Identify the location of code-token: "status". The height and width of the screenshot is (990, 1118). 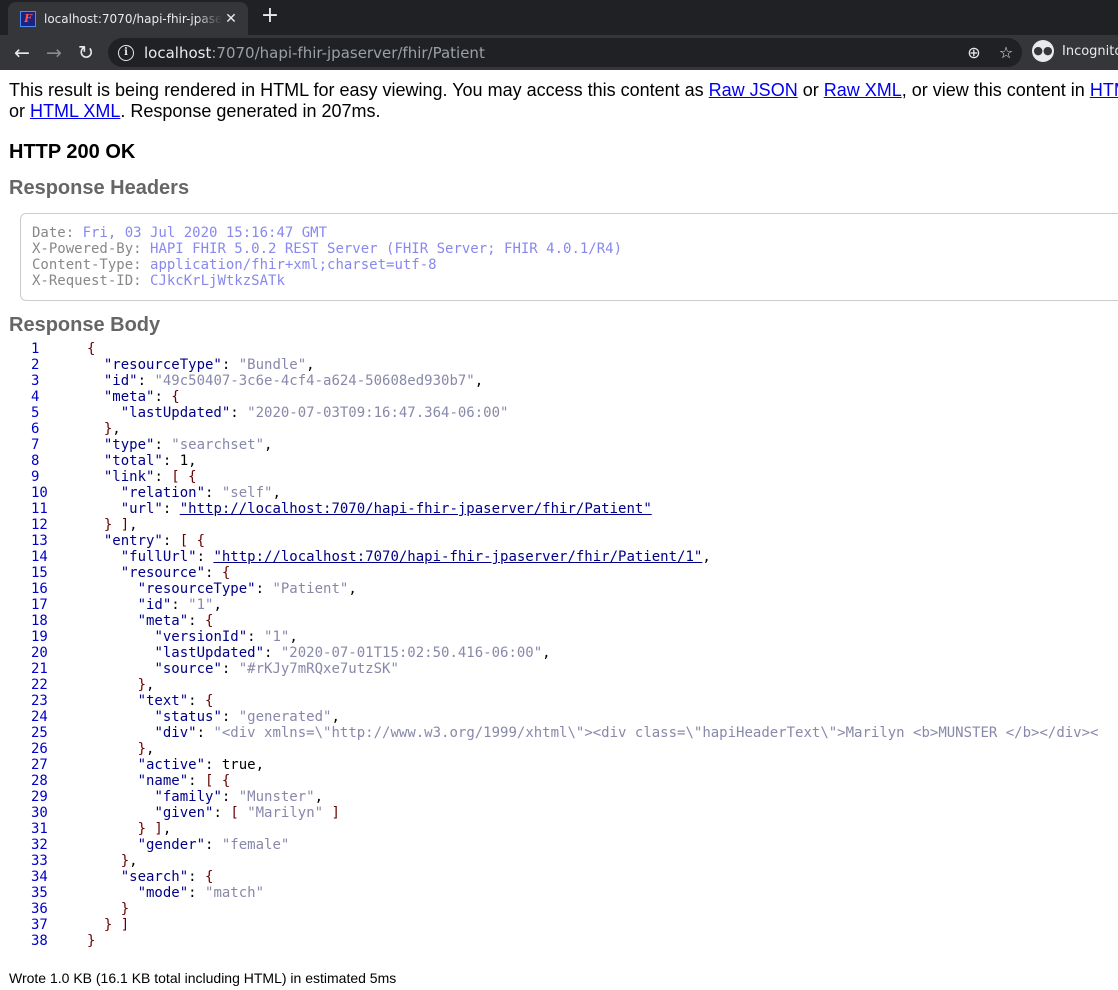
(188, 717).